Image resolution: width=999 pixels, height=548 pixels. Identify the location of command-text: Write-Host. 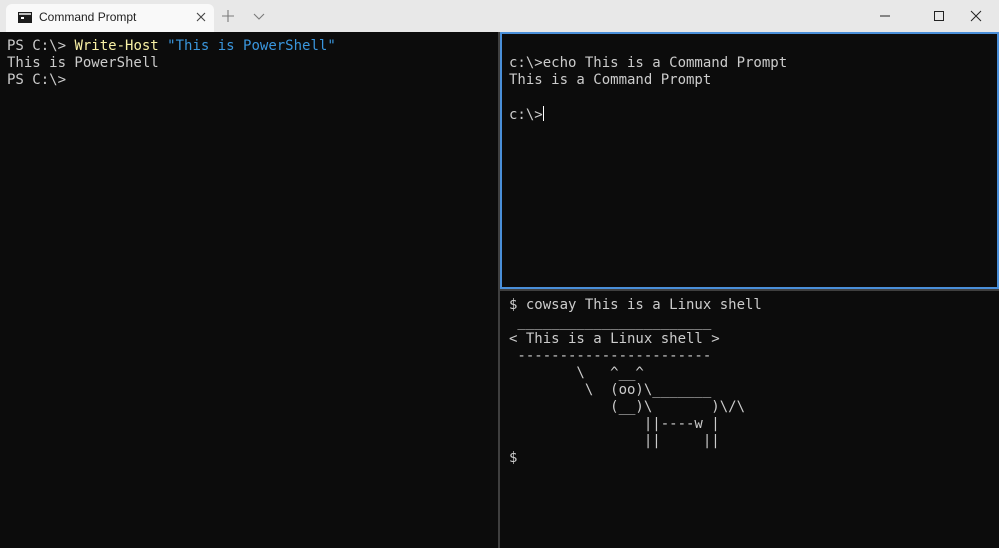
(116, 46).